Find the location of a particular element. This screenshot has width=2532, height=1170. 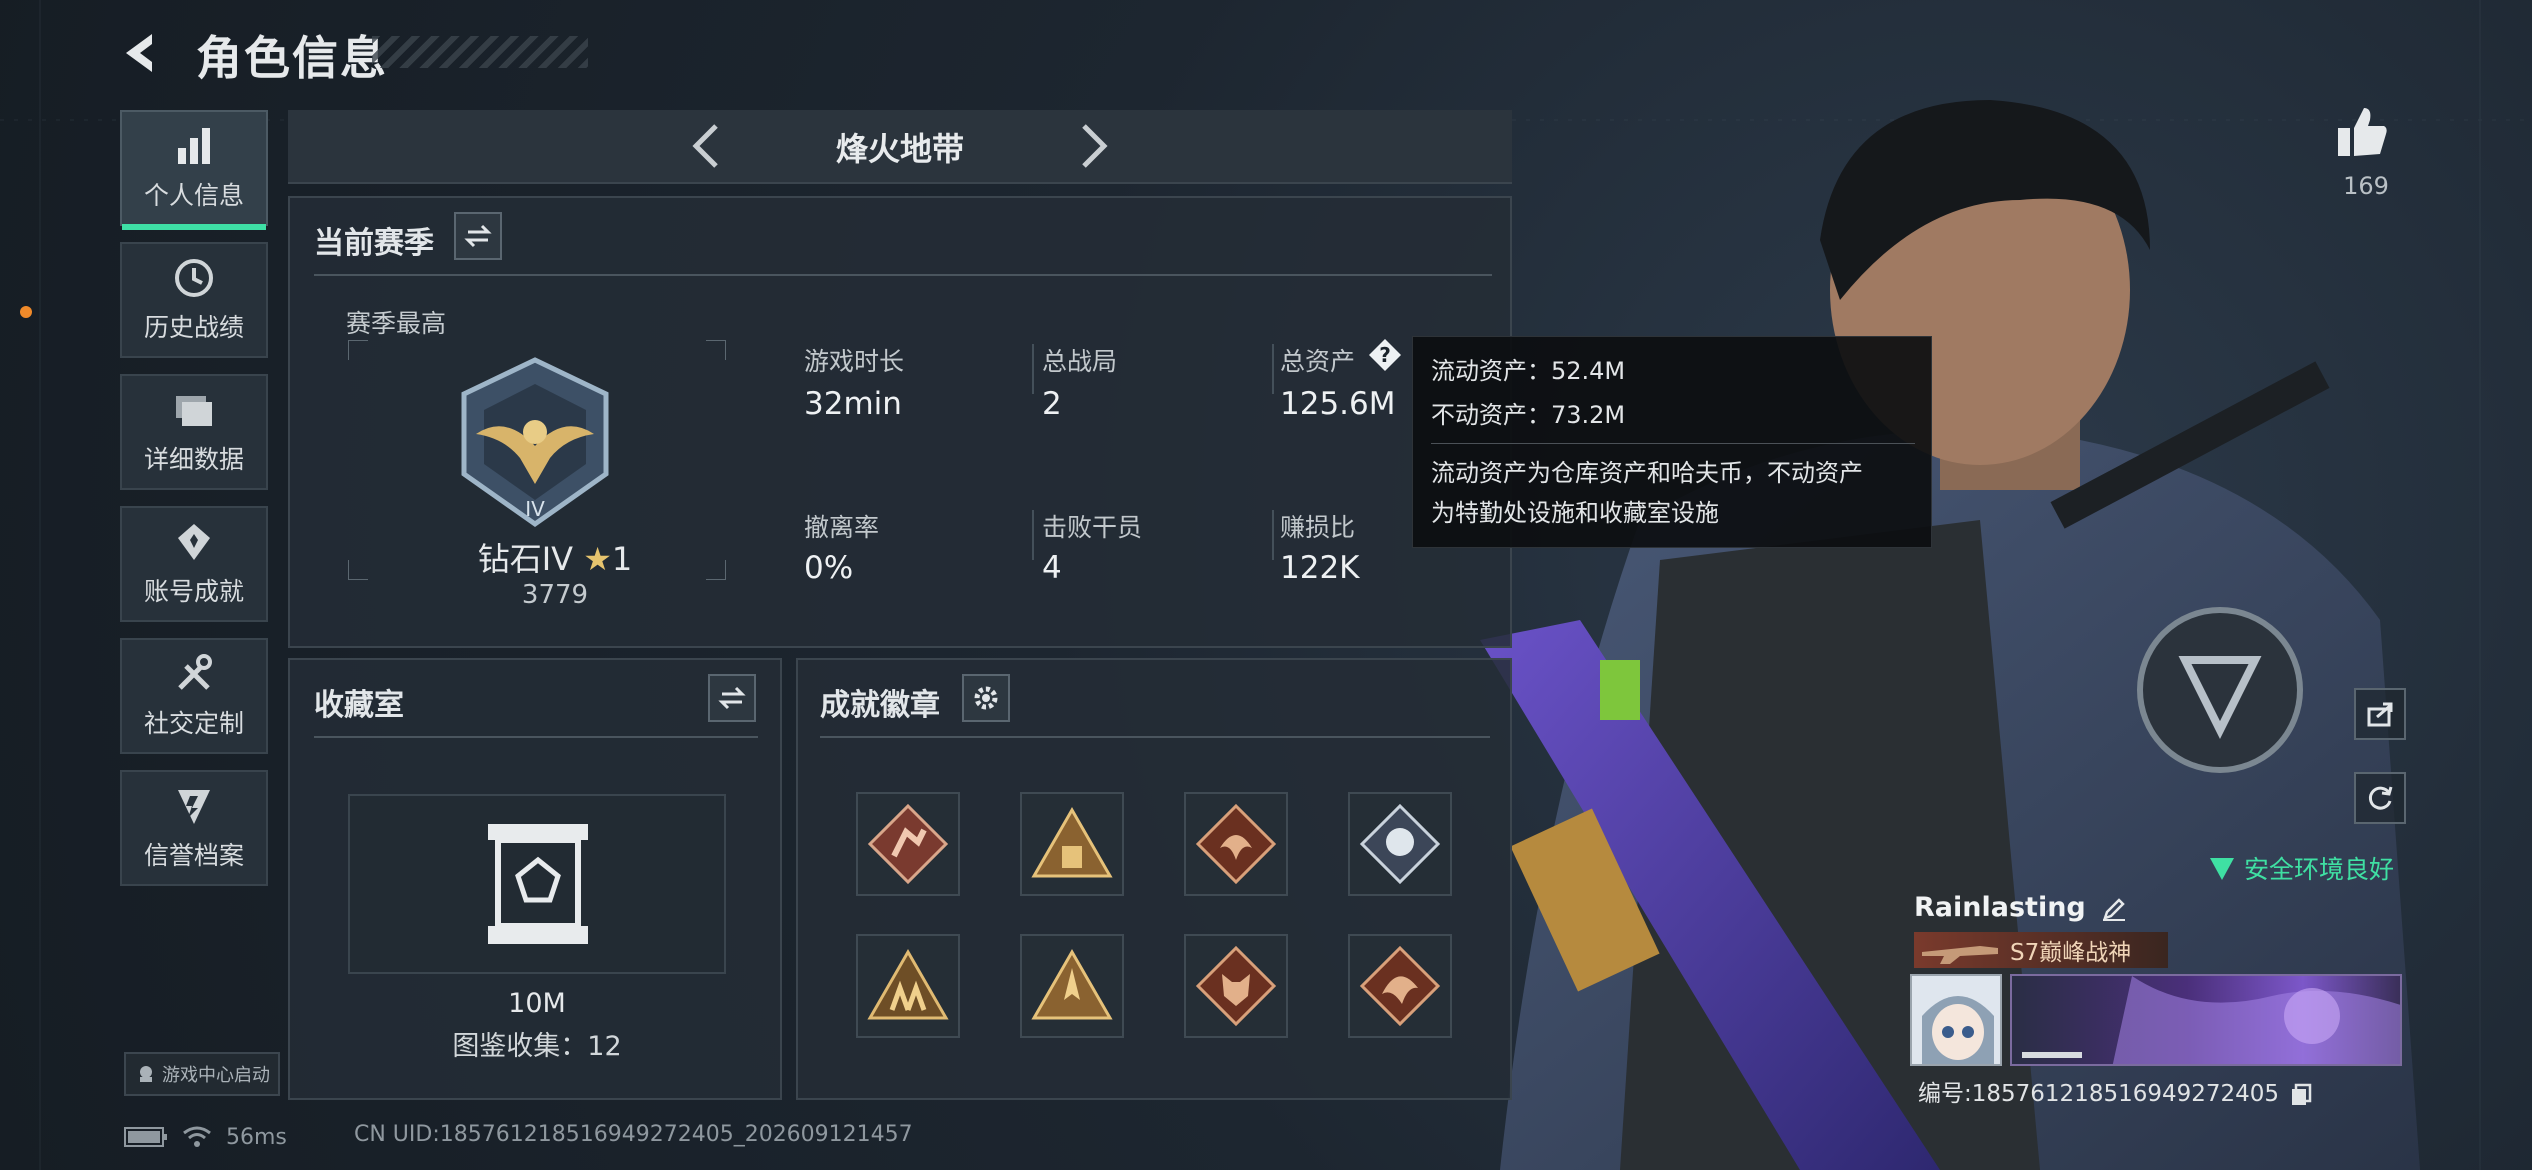

launch-icon is located at coordinates (146, 1074).